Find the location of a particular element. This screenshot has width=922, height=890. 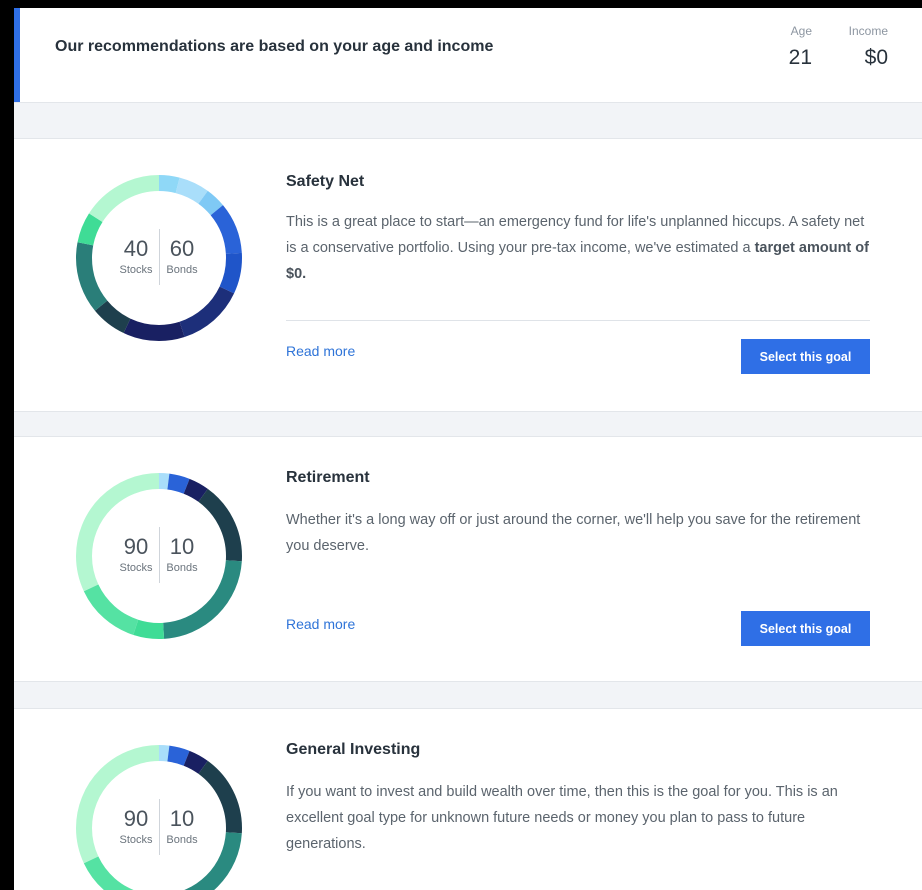

allocation-donut: 40 Stocks 60 Bonds is located at coordinates (159, 258).